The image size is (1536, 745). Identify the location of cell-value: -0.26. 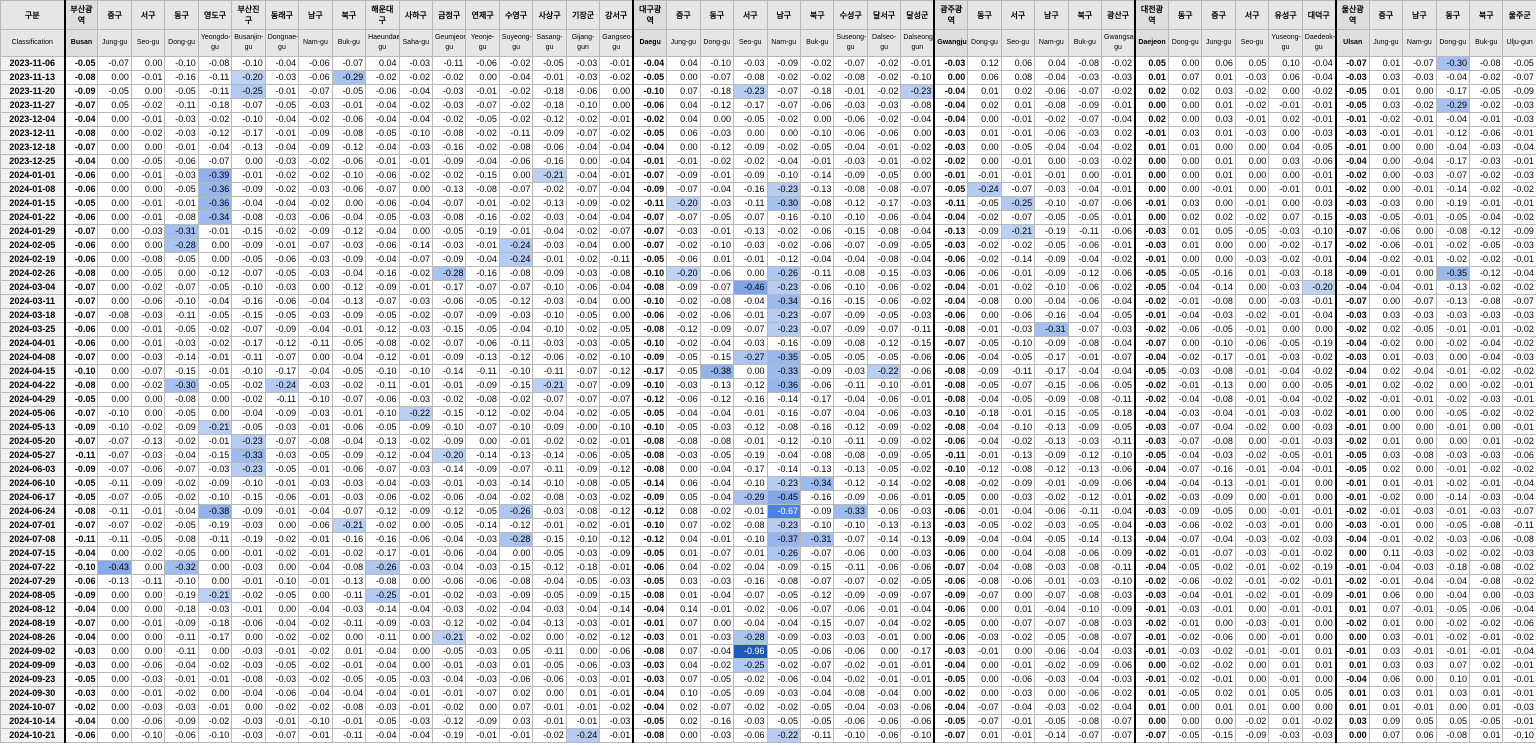
(783, 553).